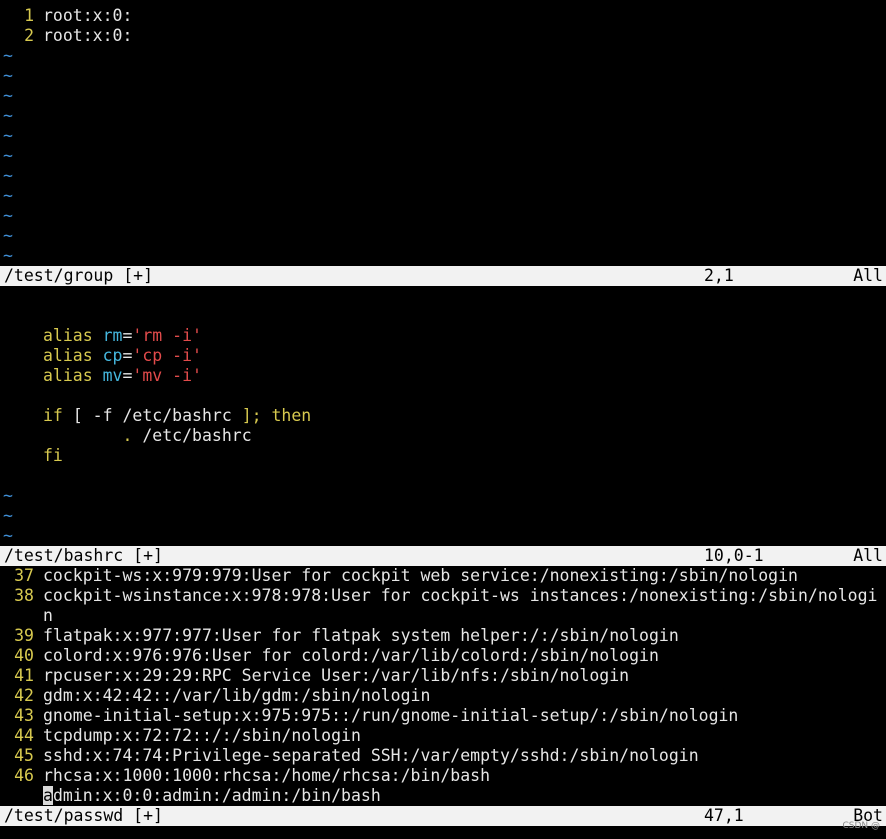 The width and height of the screenshot is (886, 839). Describe the element at coordinates (724, 815) in the screenshot. I see `status-cursor-position: 47,1` at that location.